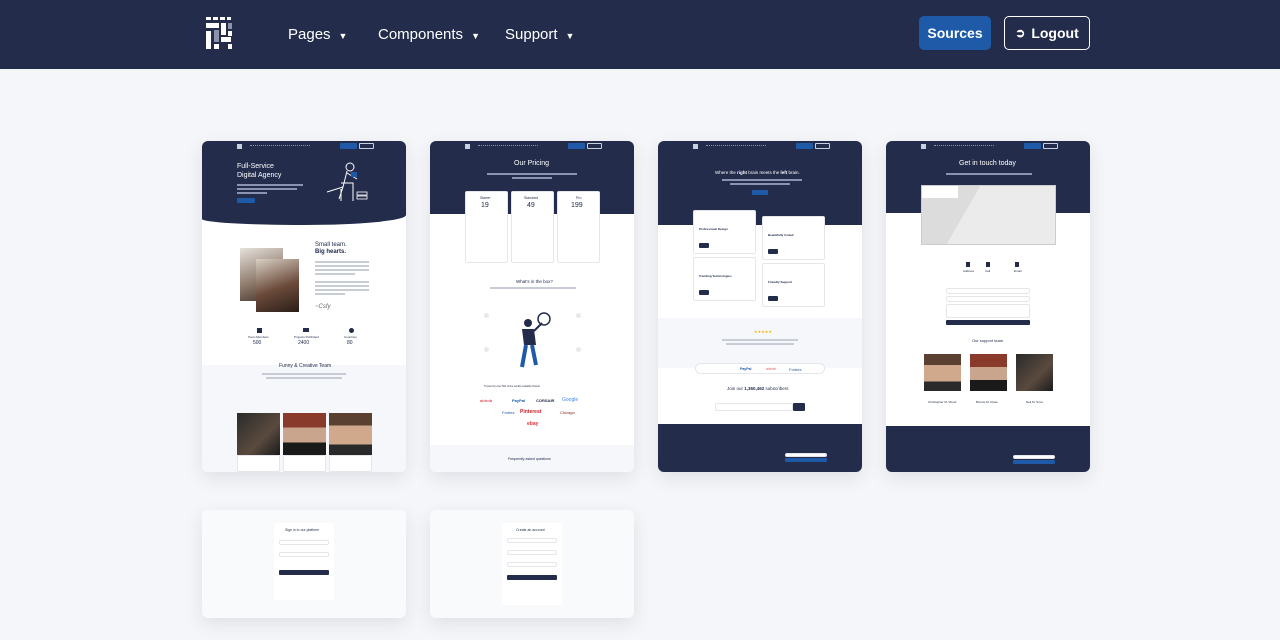 The height and width of the screenshot is (640, 1280). Describe the element at coordinates (309, 34) in the screenshot. I see `nav-pages-label: Pages` at that location.